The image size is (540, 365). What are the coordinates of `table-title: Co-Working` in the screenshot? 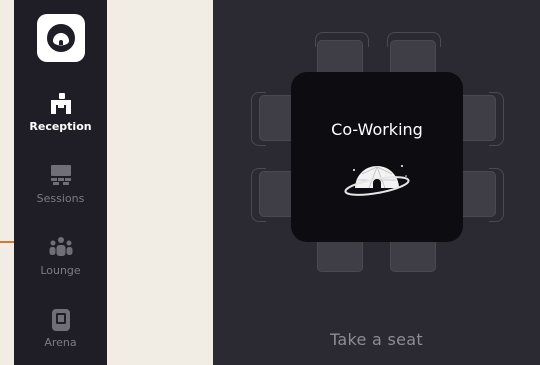 It's located at (377, 129).